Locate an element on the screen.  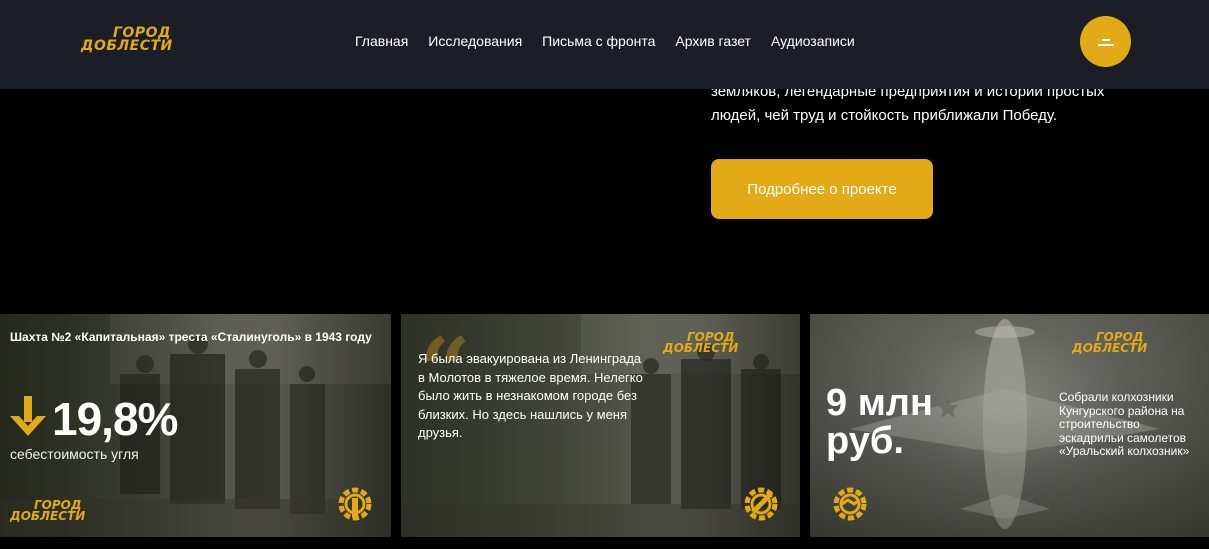
stat-value: 9 млн руб. is located at coordinates (879, 422).